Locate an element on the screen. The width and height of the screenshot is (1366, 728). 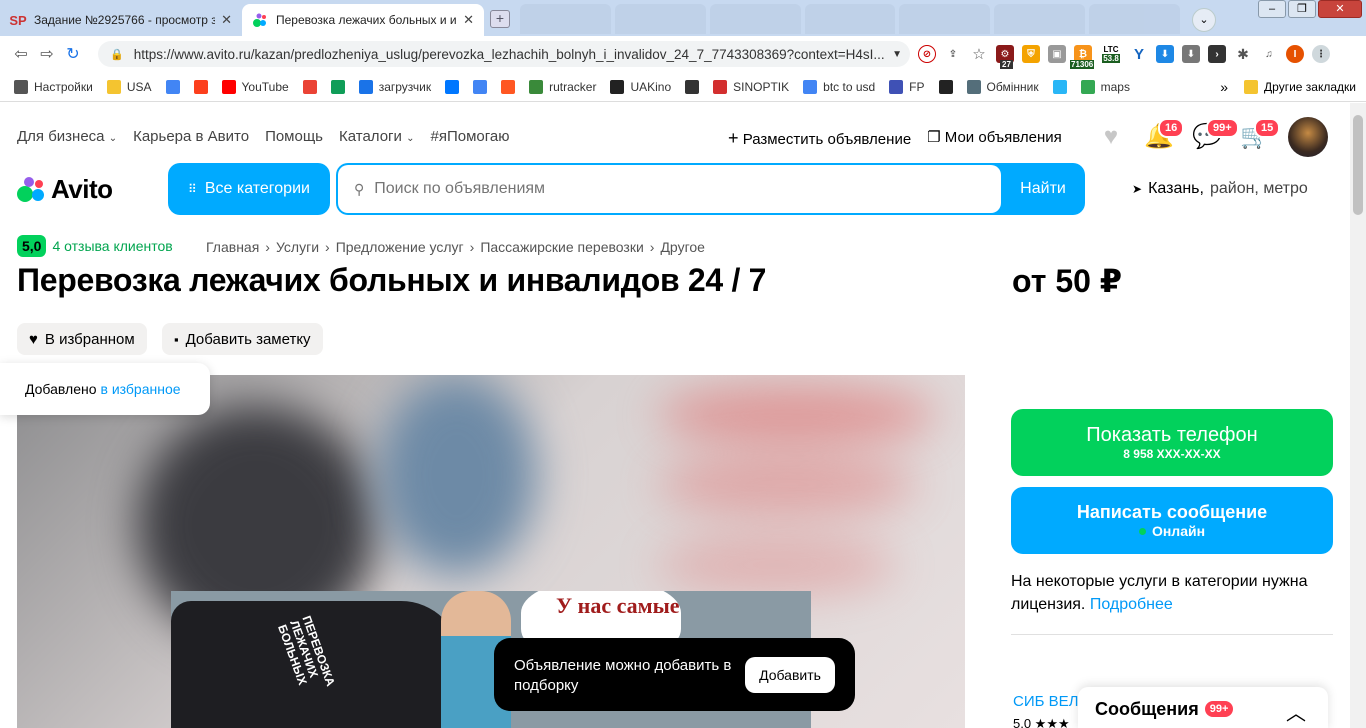
bookmarks-more-icon: » is located at coordinates (1224, 87).